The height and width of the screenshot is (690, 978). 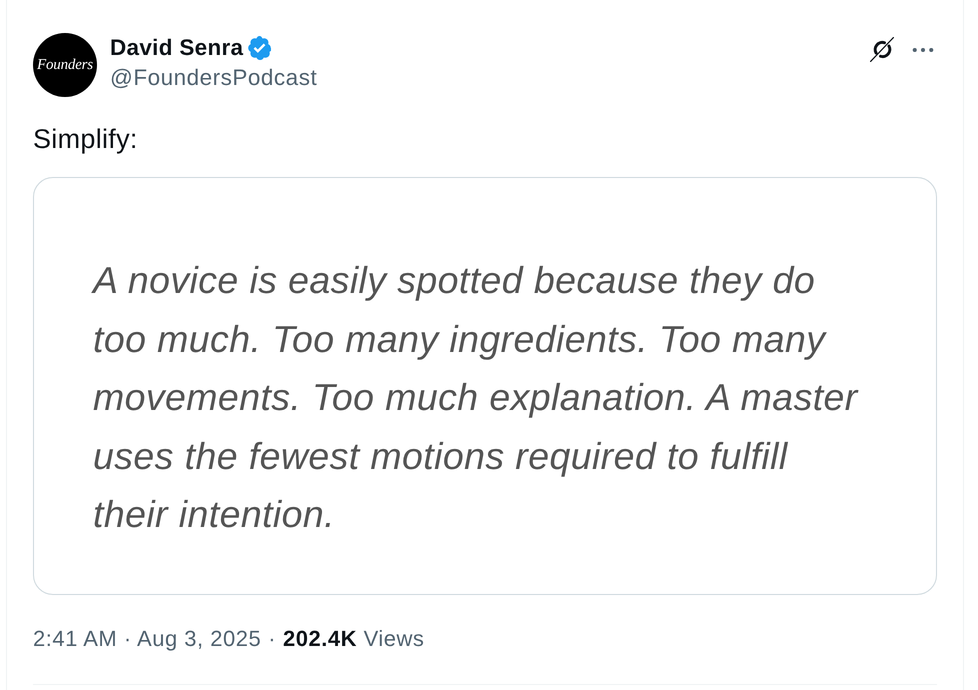 I want to click on slashed-circle-icon, so click(x=882, y=49).